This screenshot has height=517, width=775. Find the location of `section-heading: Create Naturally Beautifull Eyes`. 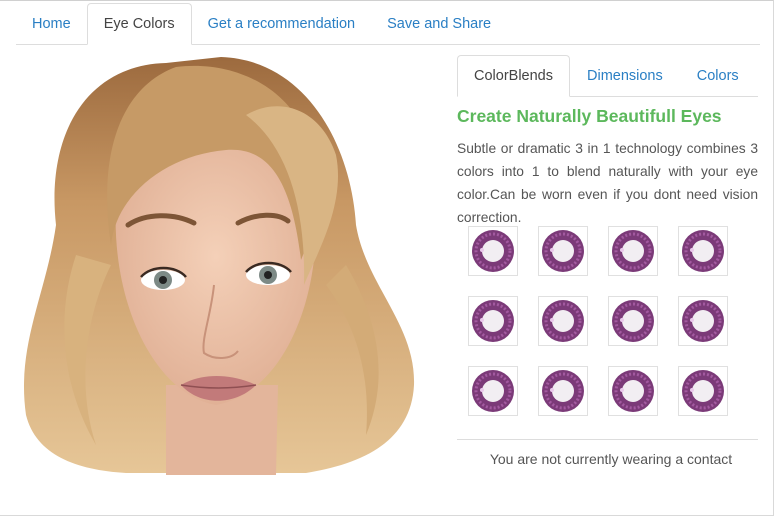

section-heading: Create Naturally Beautifull Eyes is located at coordinates (589, 116).